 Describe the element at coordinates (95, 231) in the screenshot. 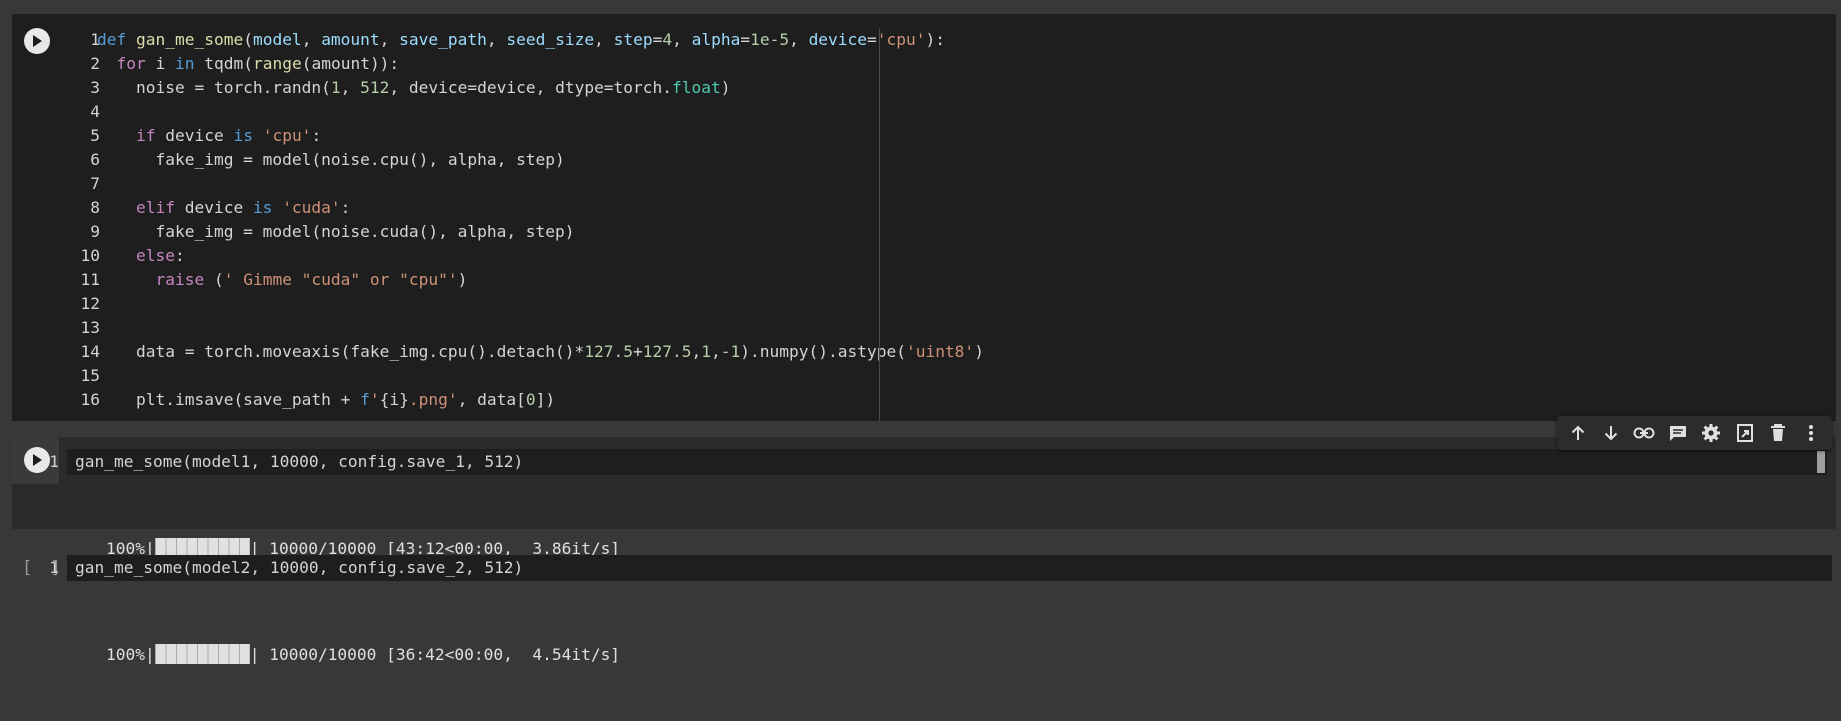

I see `line-number: 9` at that location.